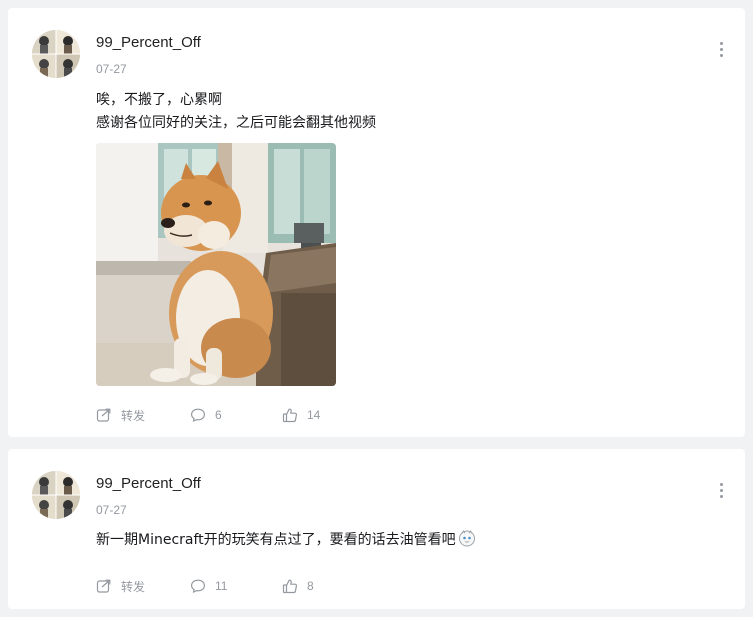  I want to click on like-button: 14, so click(301, 415).